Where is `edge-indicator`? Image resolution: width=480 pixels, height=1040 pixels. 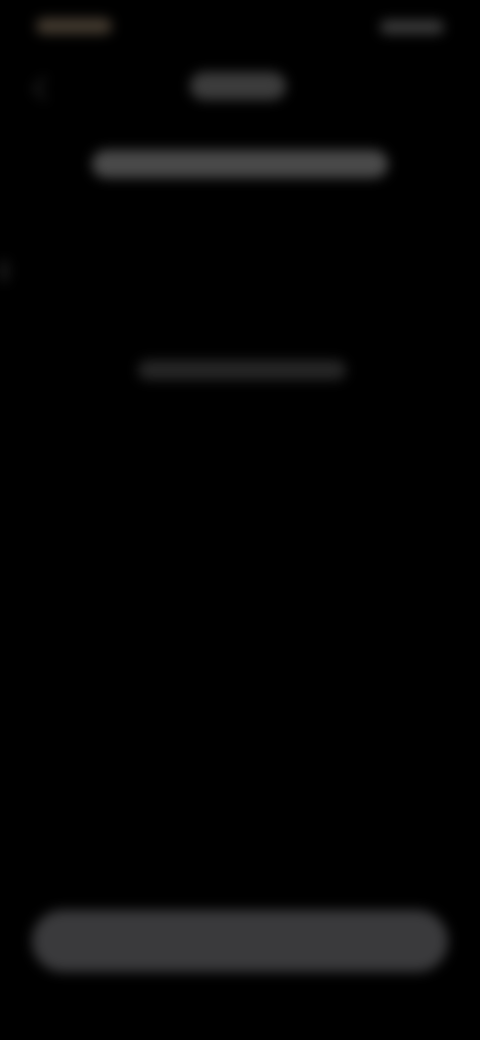 edge-indicator is located at coordinates (4, 271).